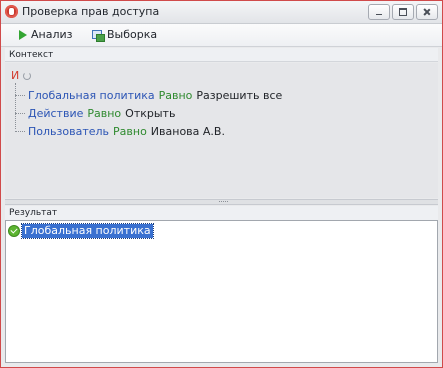  I want to click on check-icon, so click(14, 231).